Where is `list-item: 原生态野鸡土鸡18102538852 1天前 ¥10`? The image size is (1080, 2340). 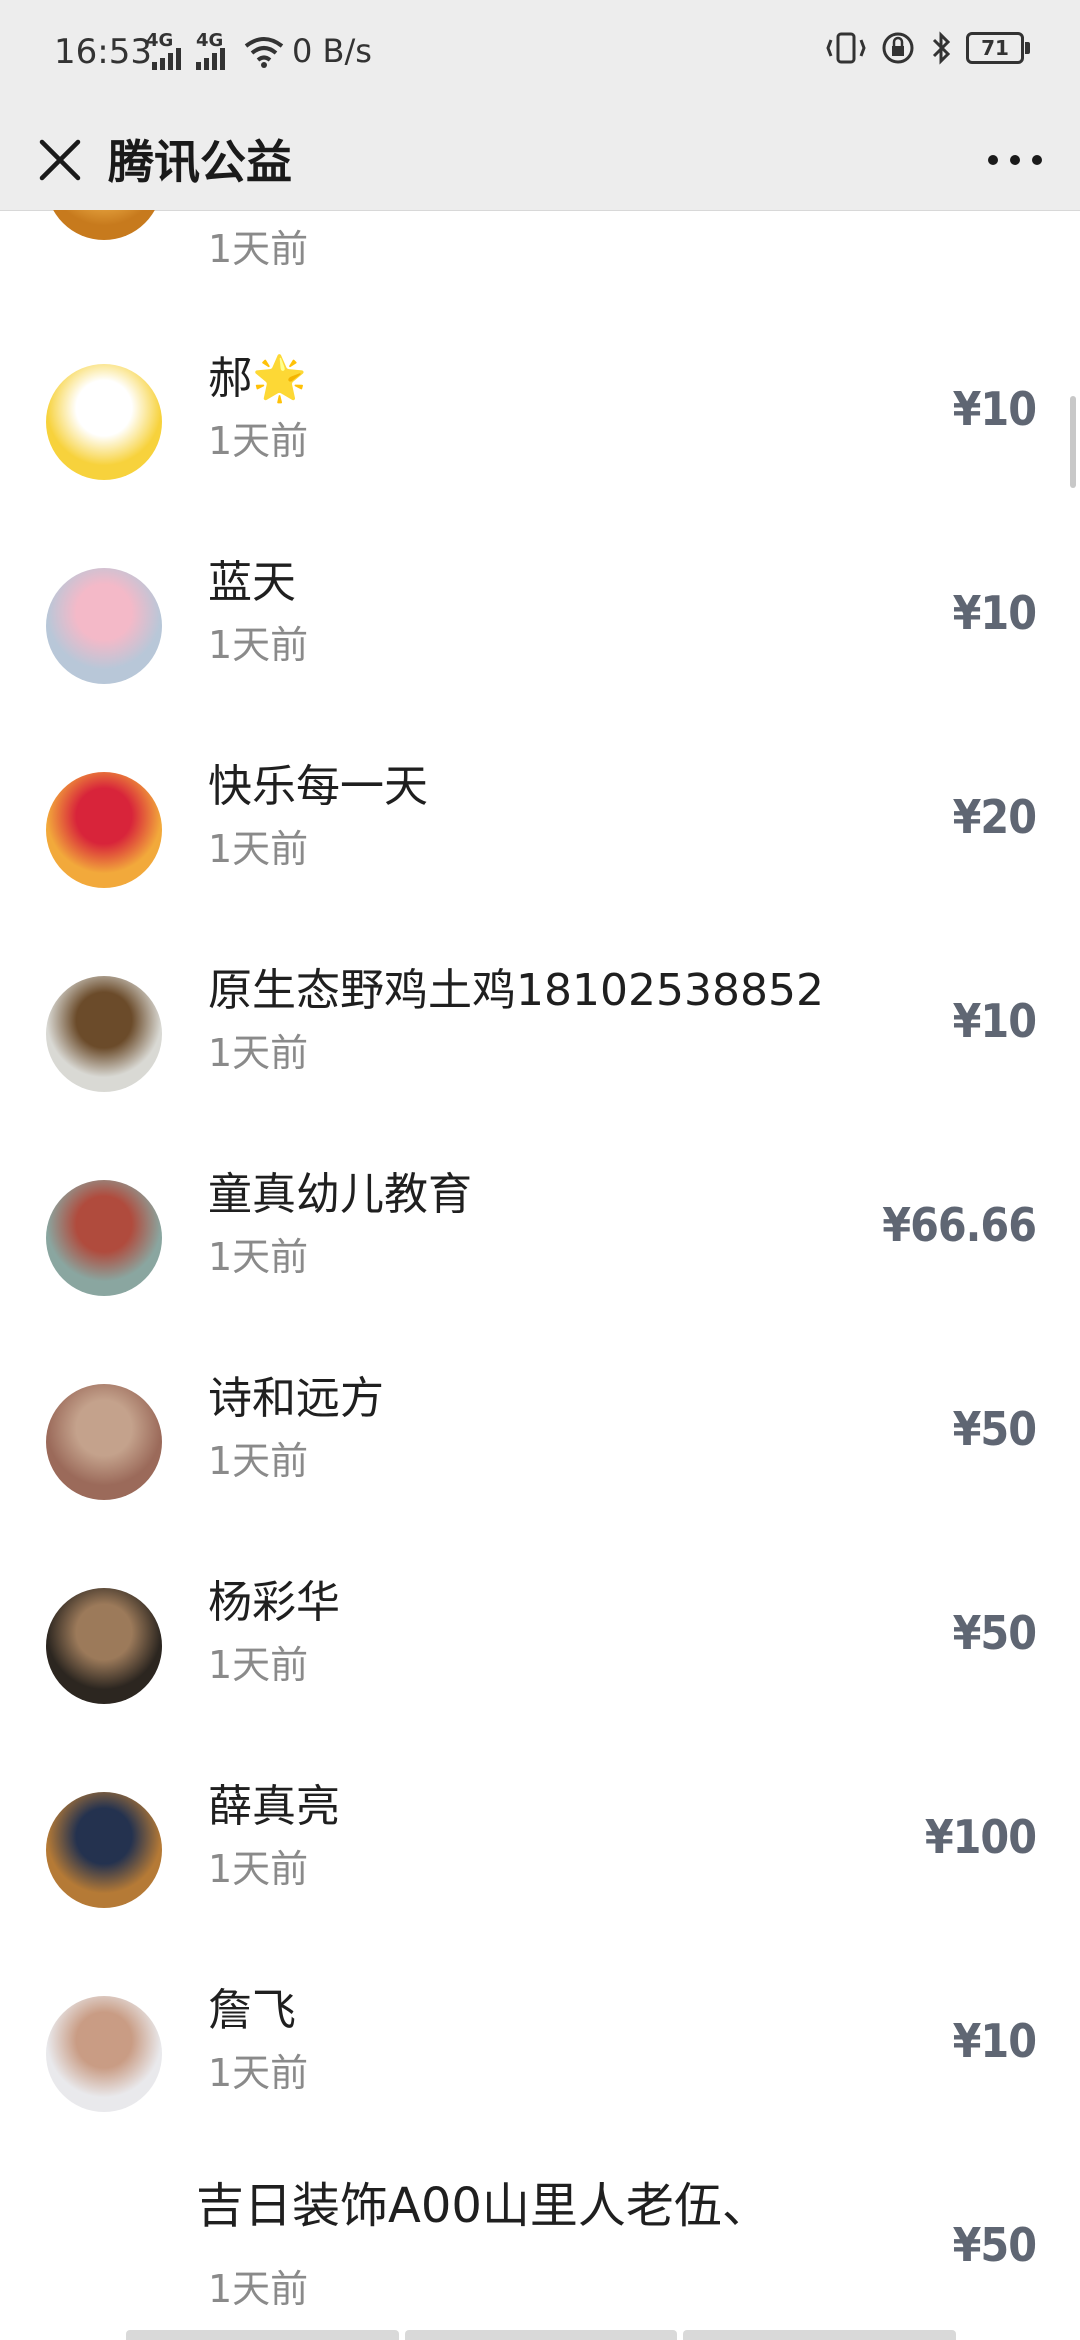 list-item: 原生态野鸡土鸡18102538852 1天前 ¥10 is located at coordinates (540, 1032).